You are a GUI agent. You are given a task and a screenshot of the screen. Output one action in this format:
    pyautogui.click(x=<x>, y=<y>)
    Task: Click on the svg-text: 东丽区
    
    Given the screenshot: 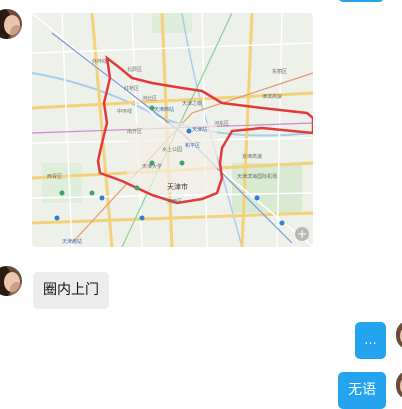 What is the action you would take?
    pyautogui.click(x=279, y=71)
    